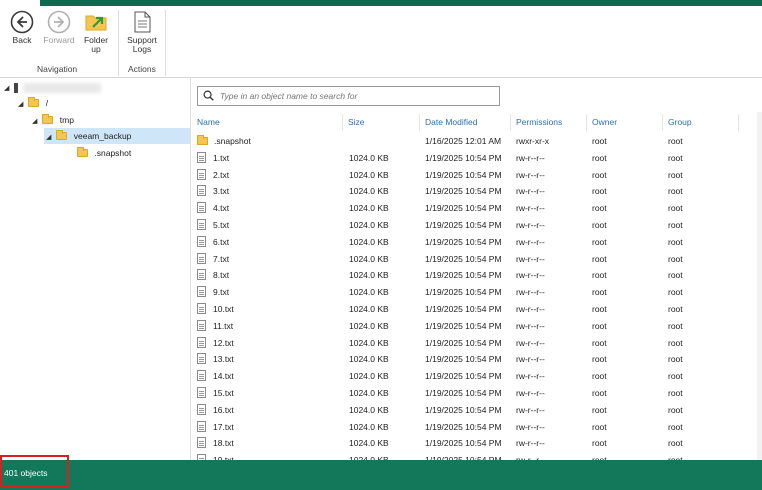 The image size is (762, 490). I want to click on tree-node-server: ◢, so click(52, 87).